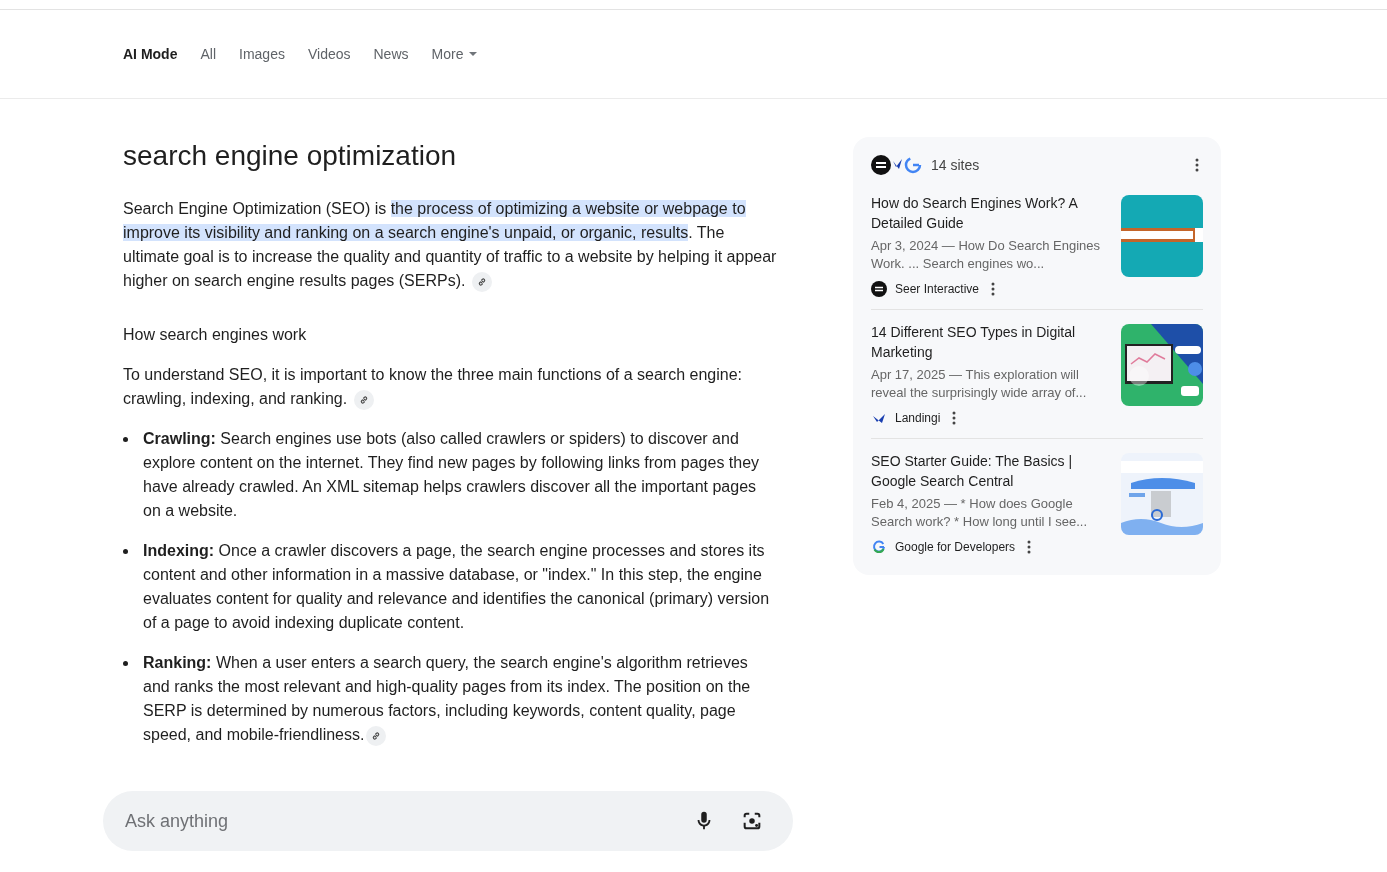 This screenshot has width=1387, height=872. I want to click on search-tab: News, so click(391, 54).